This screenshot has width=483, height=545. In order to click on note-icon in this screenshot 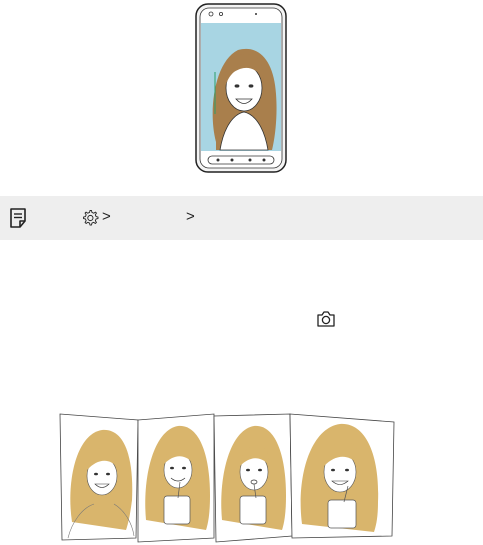, I will do `click(18, 218)`.